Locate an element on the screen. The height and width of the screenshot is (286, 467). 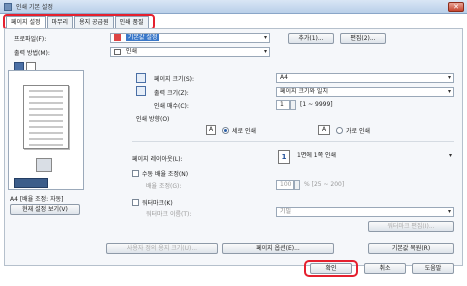
portrait-radio is located at coordinates (225, 130).